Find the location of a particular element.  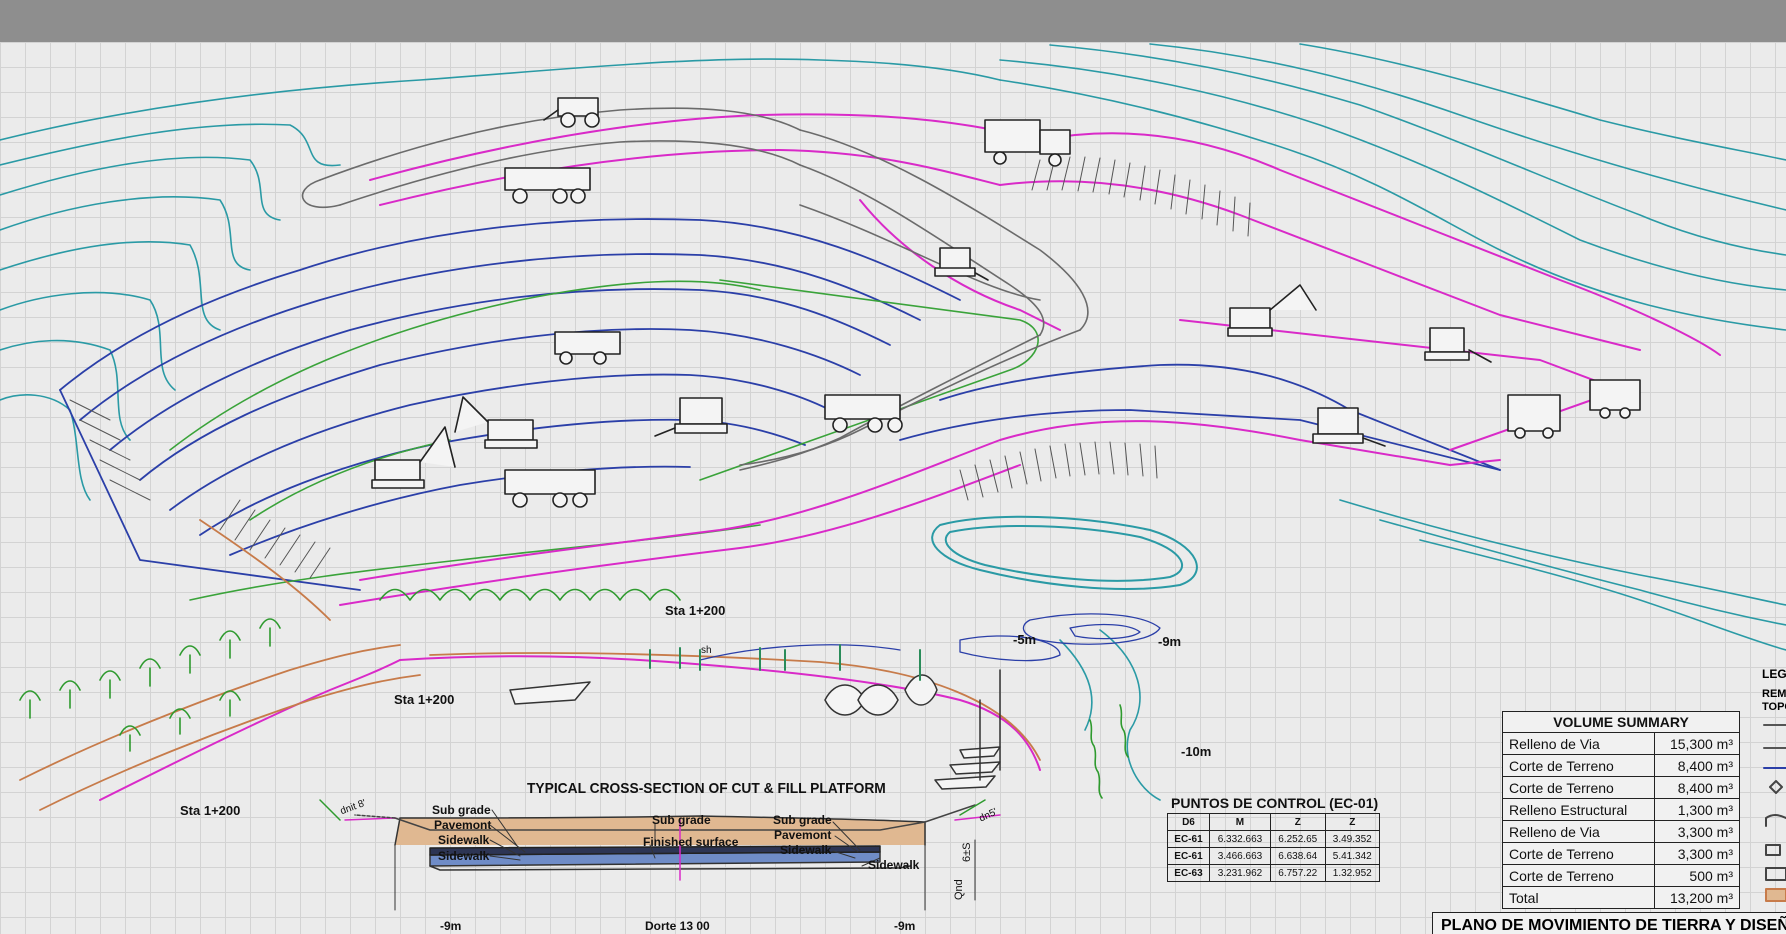

bathymetry-lines is located at coordinates (930, 637).